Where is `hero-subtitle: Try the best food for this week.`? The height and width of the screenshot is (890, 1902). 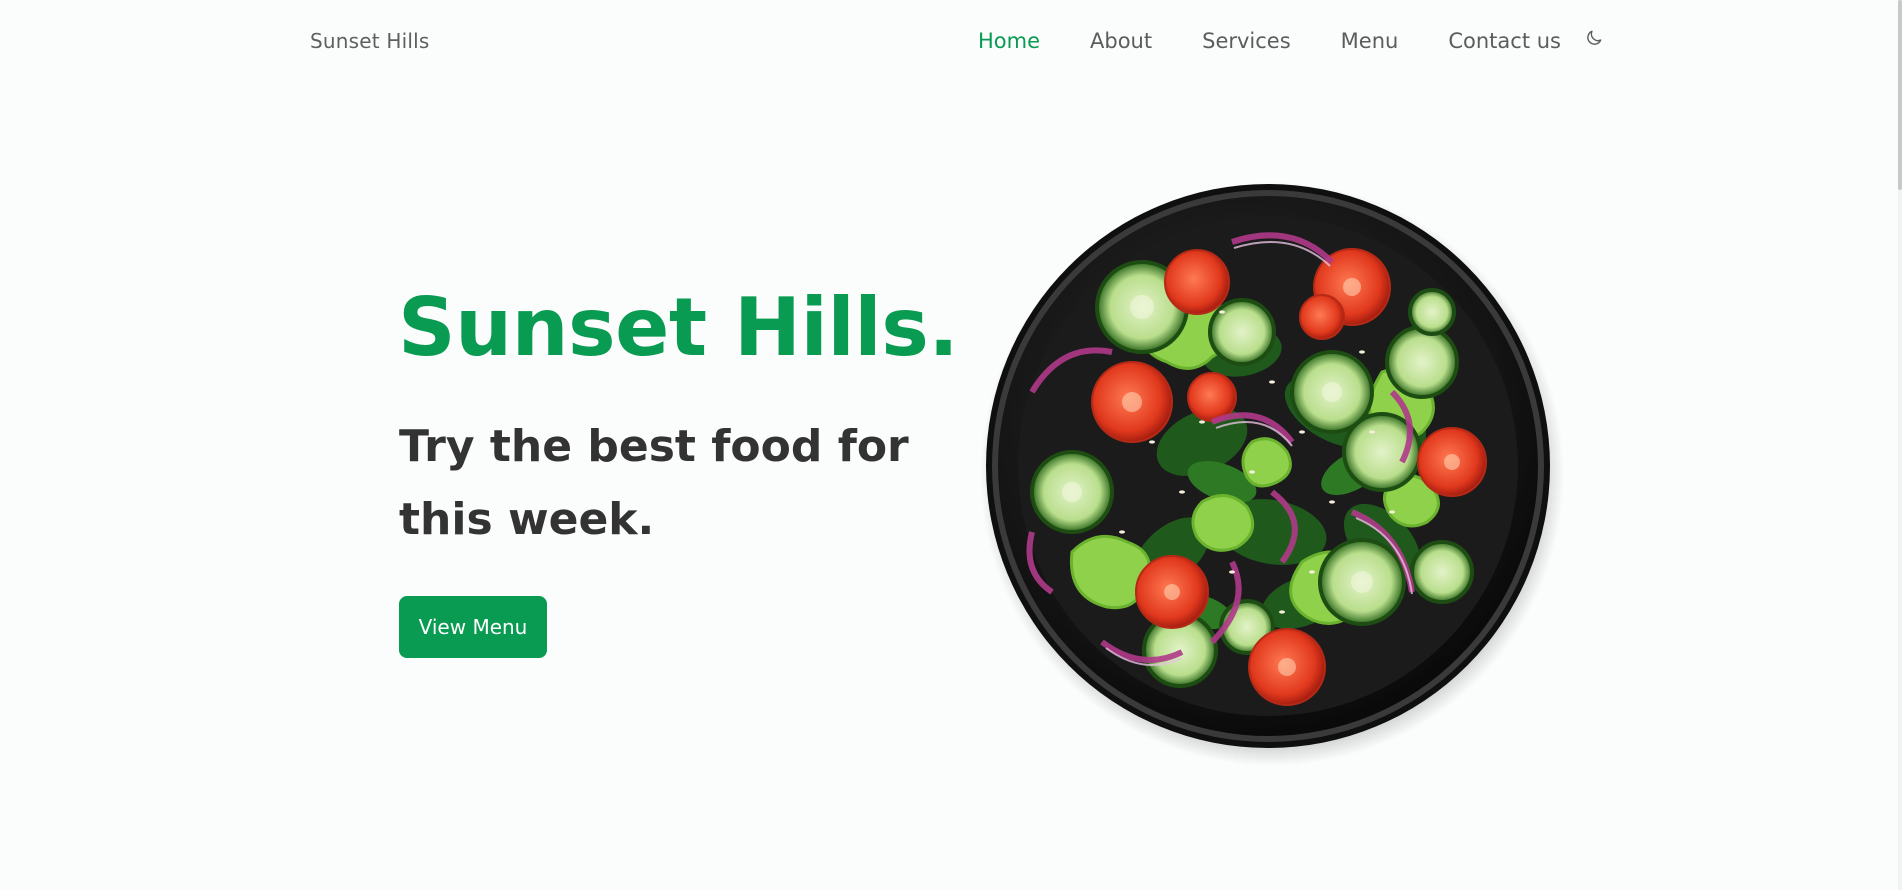 hero-subtitle: Try the best food for this week. is located at coordinates (654, 483).